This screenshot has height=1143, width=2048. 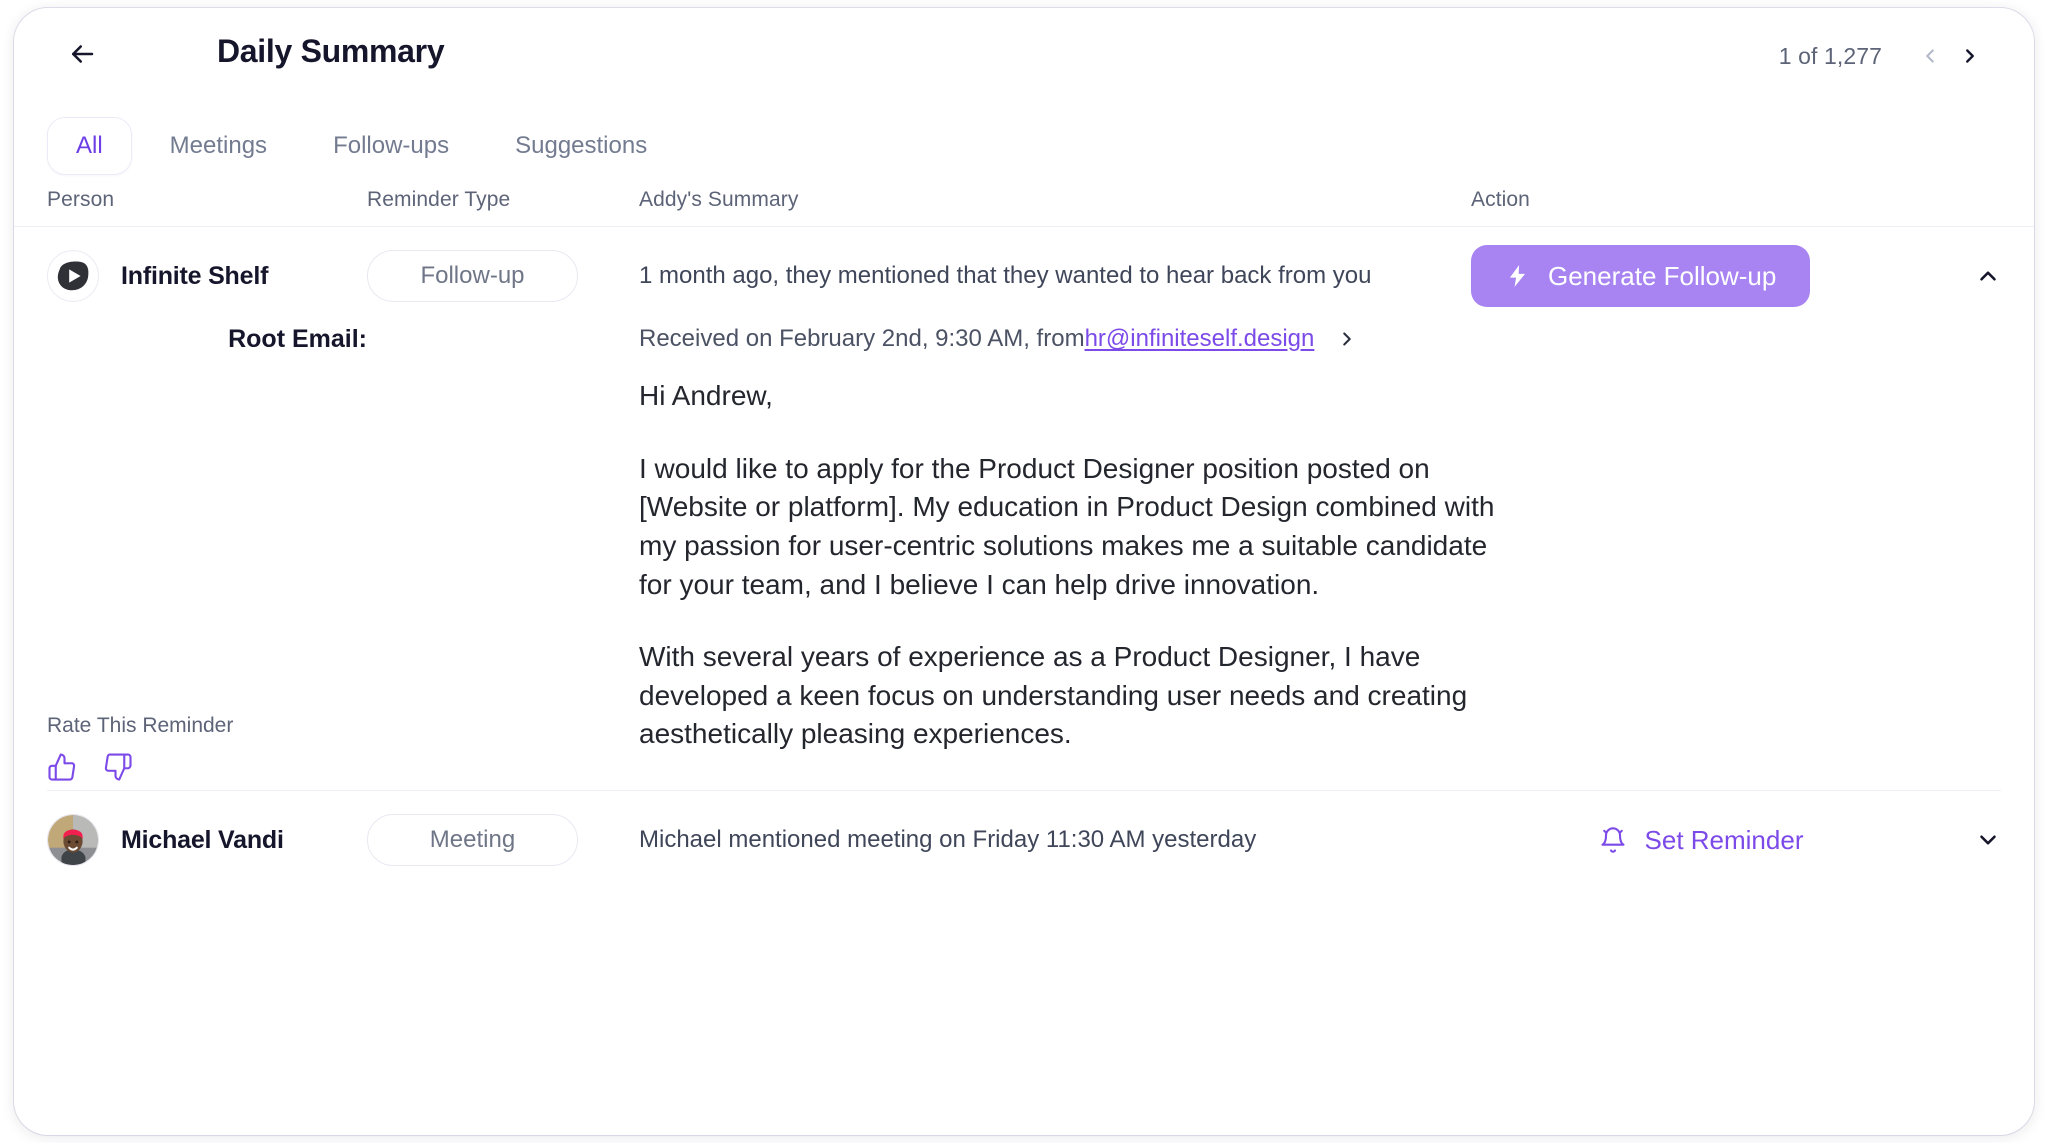 I want to click on pagination-next-button, so click(x=1970, y=56).